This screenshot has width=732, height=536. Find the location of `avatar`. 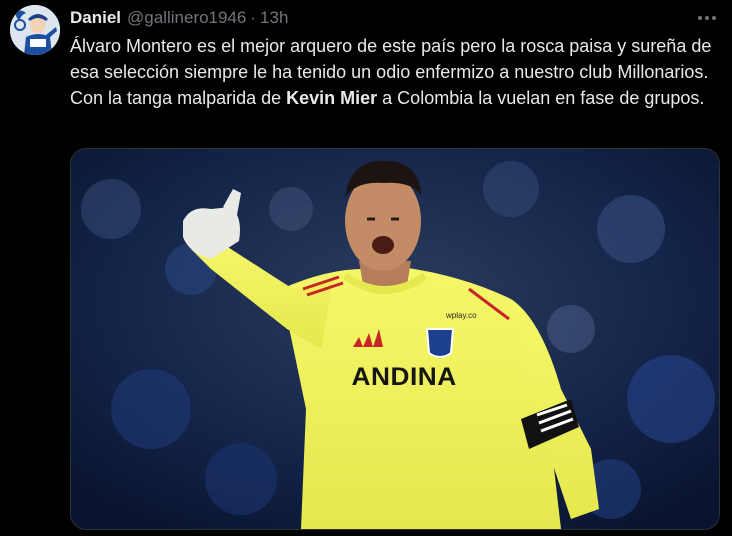

avatar is located at coordinates (35, 30).